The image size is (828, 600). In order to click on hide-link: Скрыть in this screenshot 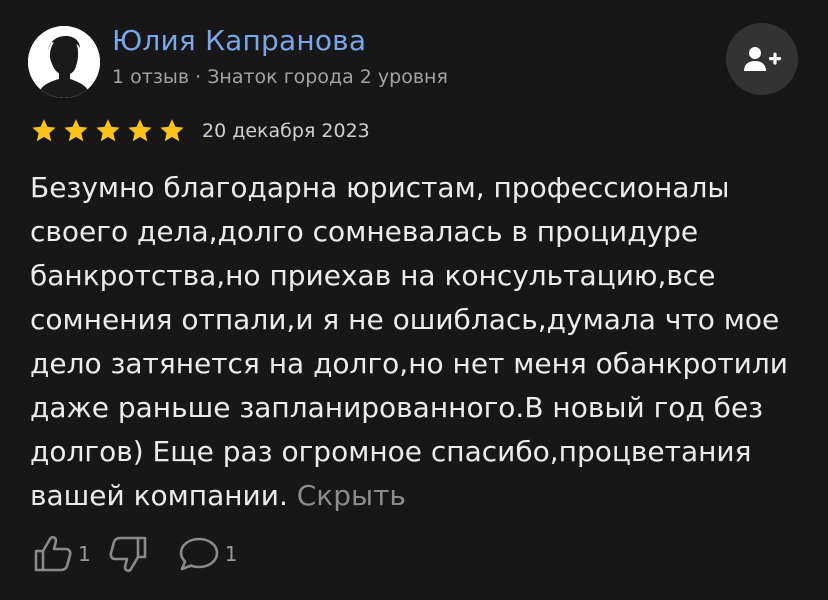, I will do `click(351, 495)`.